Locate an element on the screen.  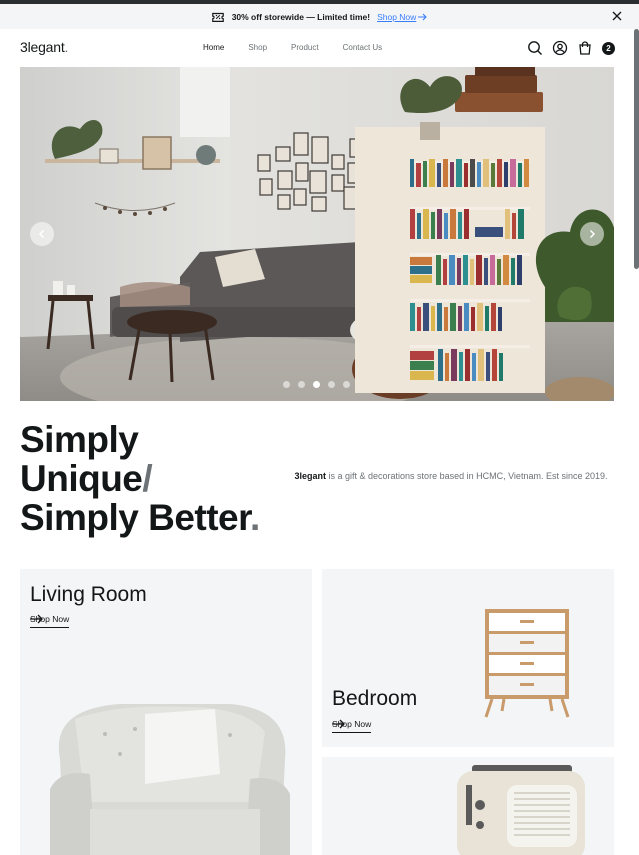
armchair-image is located at coordinates (170, 779).